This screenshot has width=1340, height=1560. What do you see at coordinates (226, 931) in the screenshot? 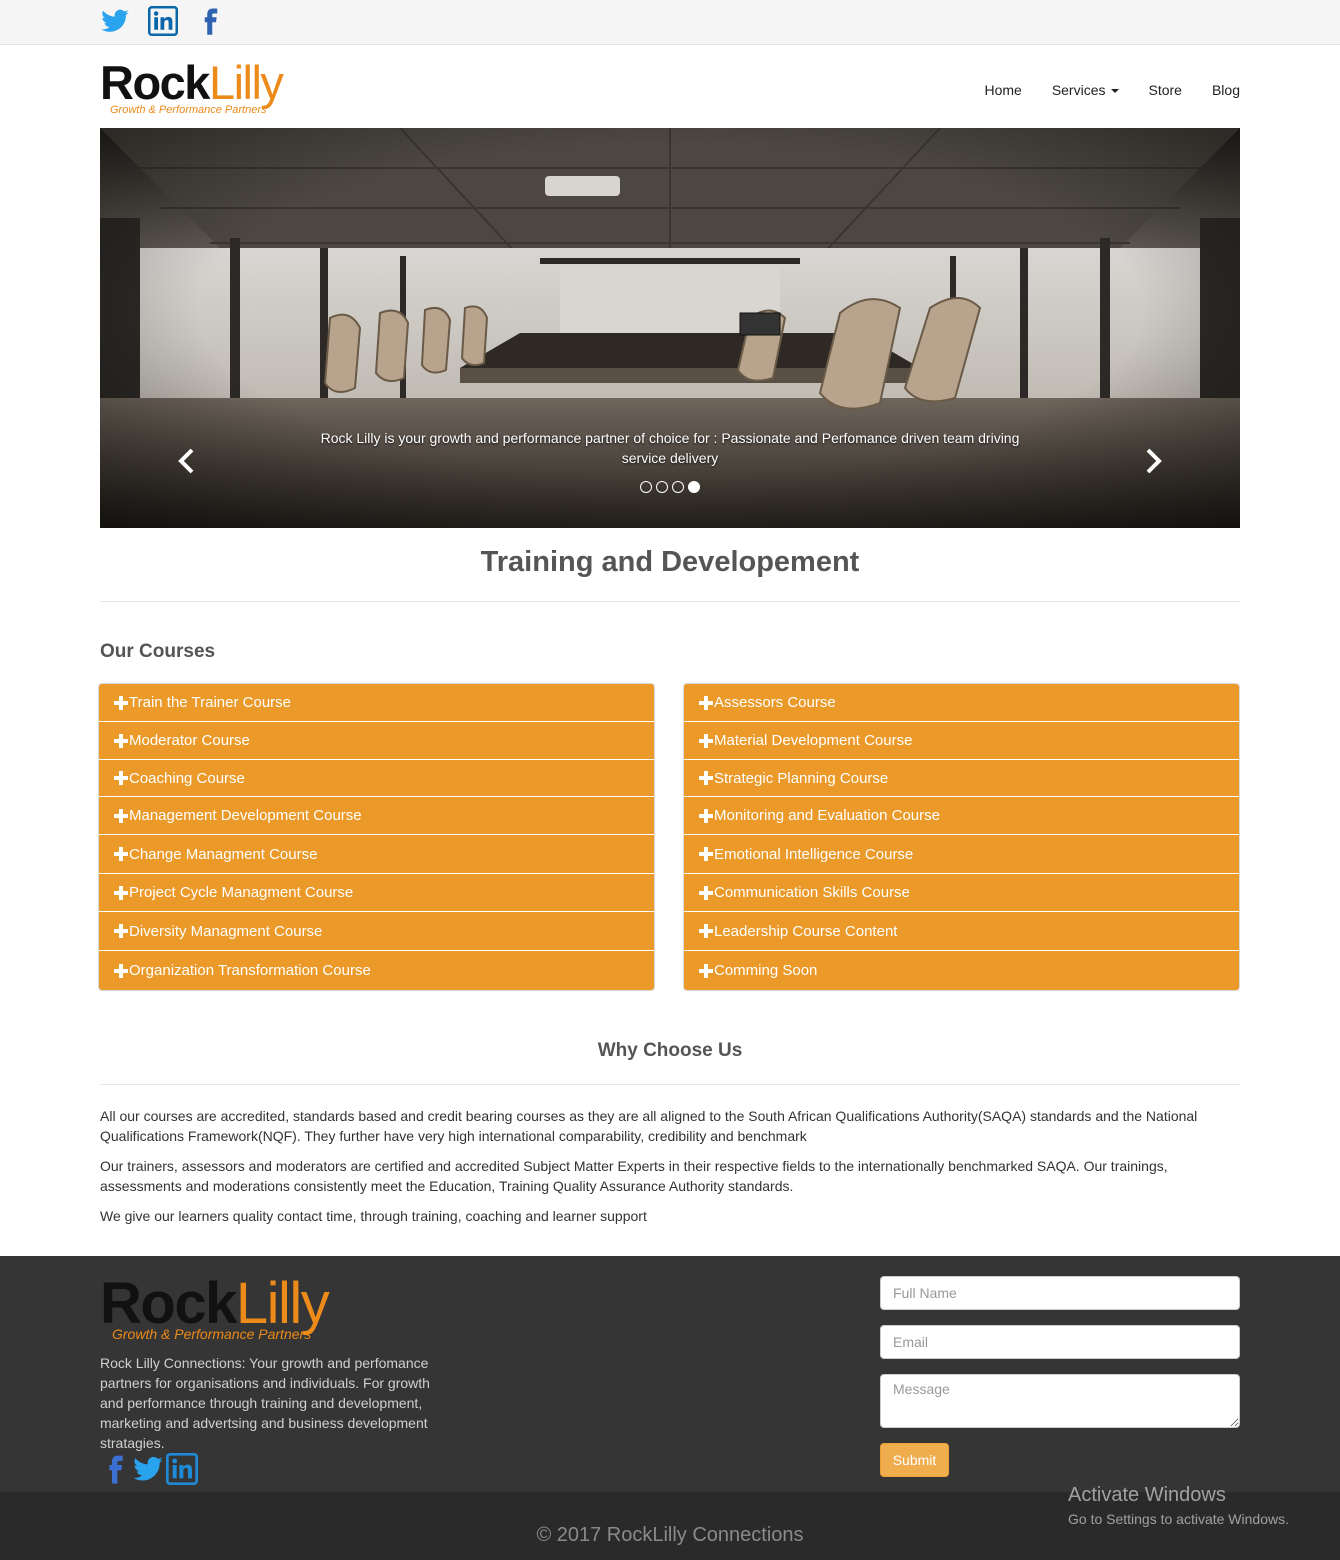
I see `course-title: Diversity Managment Course` at bounding box center [226, 931].